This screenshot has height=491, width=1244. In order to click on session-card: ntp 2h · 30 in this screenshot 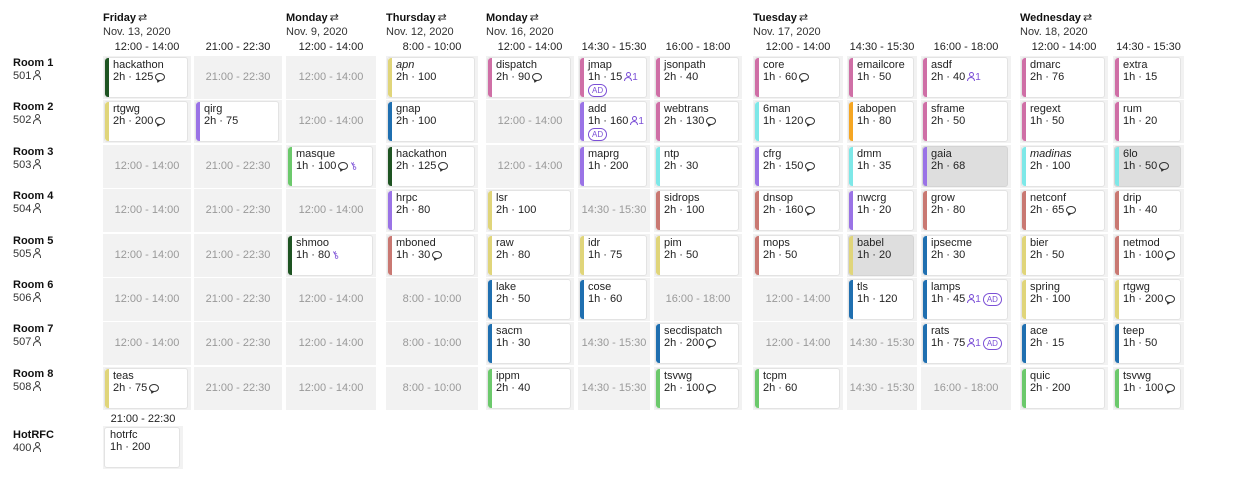, I will do `click(697, 166)`.